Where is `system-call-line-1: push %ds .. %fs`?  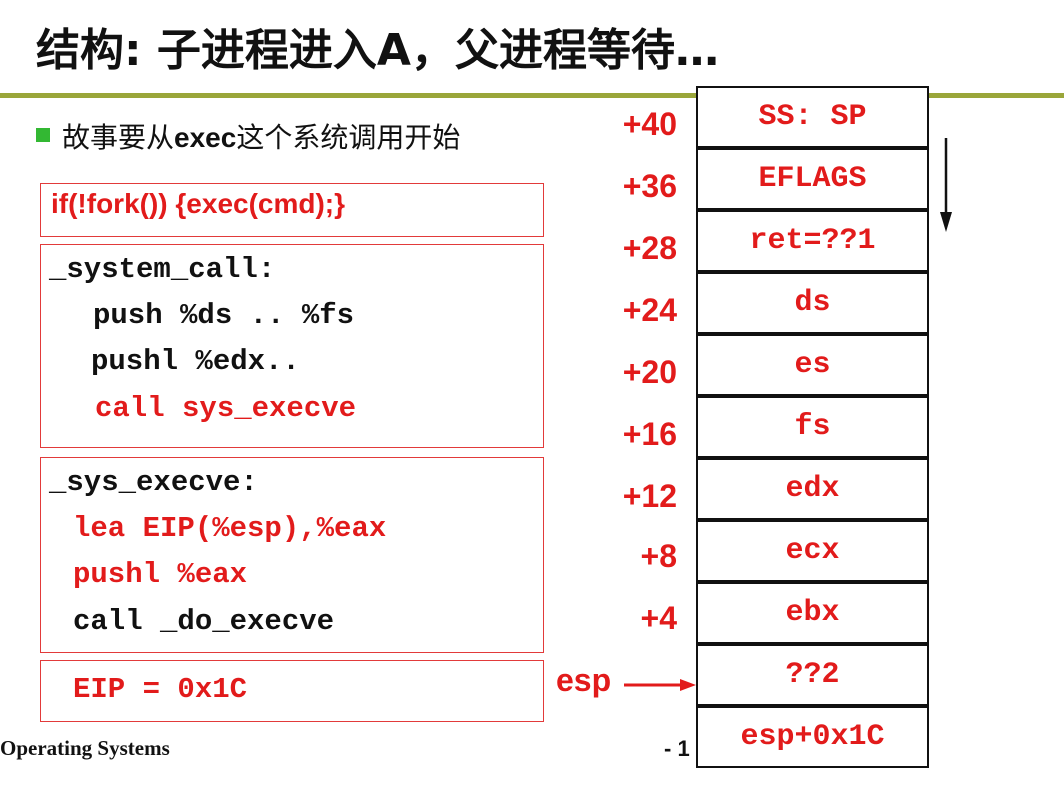
system-call-line-1: push %ds .. %fs is located at coordinates (224, 315).